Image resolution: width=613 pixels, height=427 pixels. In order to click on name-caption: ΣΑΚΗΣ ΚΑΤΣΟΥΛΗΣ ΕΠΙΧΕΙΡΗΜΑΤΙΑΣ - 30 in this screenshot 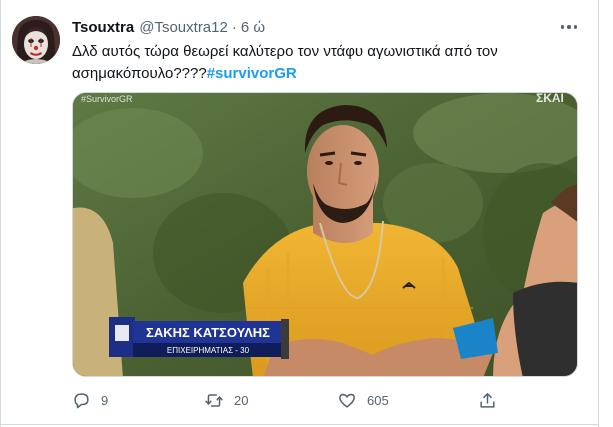, I will do `click(199, 338)`.